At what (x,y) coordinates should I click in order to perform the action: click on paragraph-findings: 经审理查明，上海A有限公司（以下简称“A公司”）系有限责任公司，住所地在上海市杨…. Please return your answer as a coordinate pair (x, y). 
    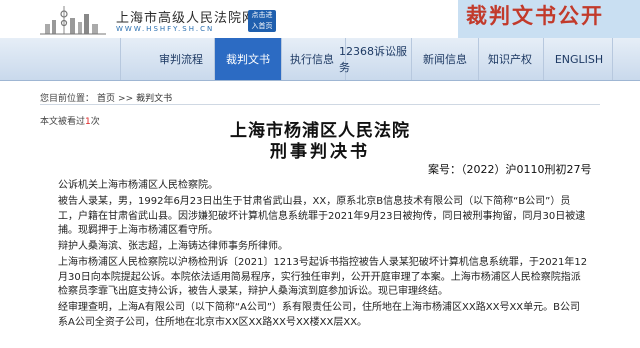
    Looking at the image, I should click on (319, 315).